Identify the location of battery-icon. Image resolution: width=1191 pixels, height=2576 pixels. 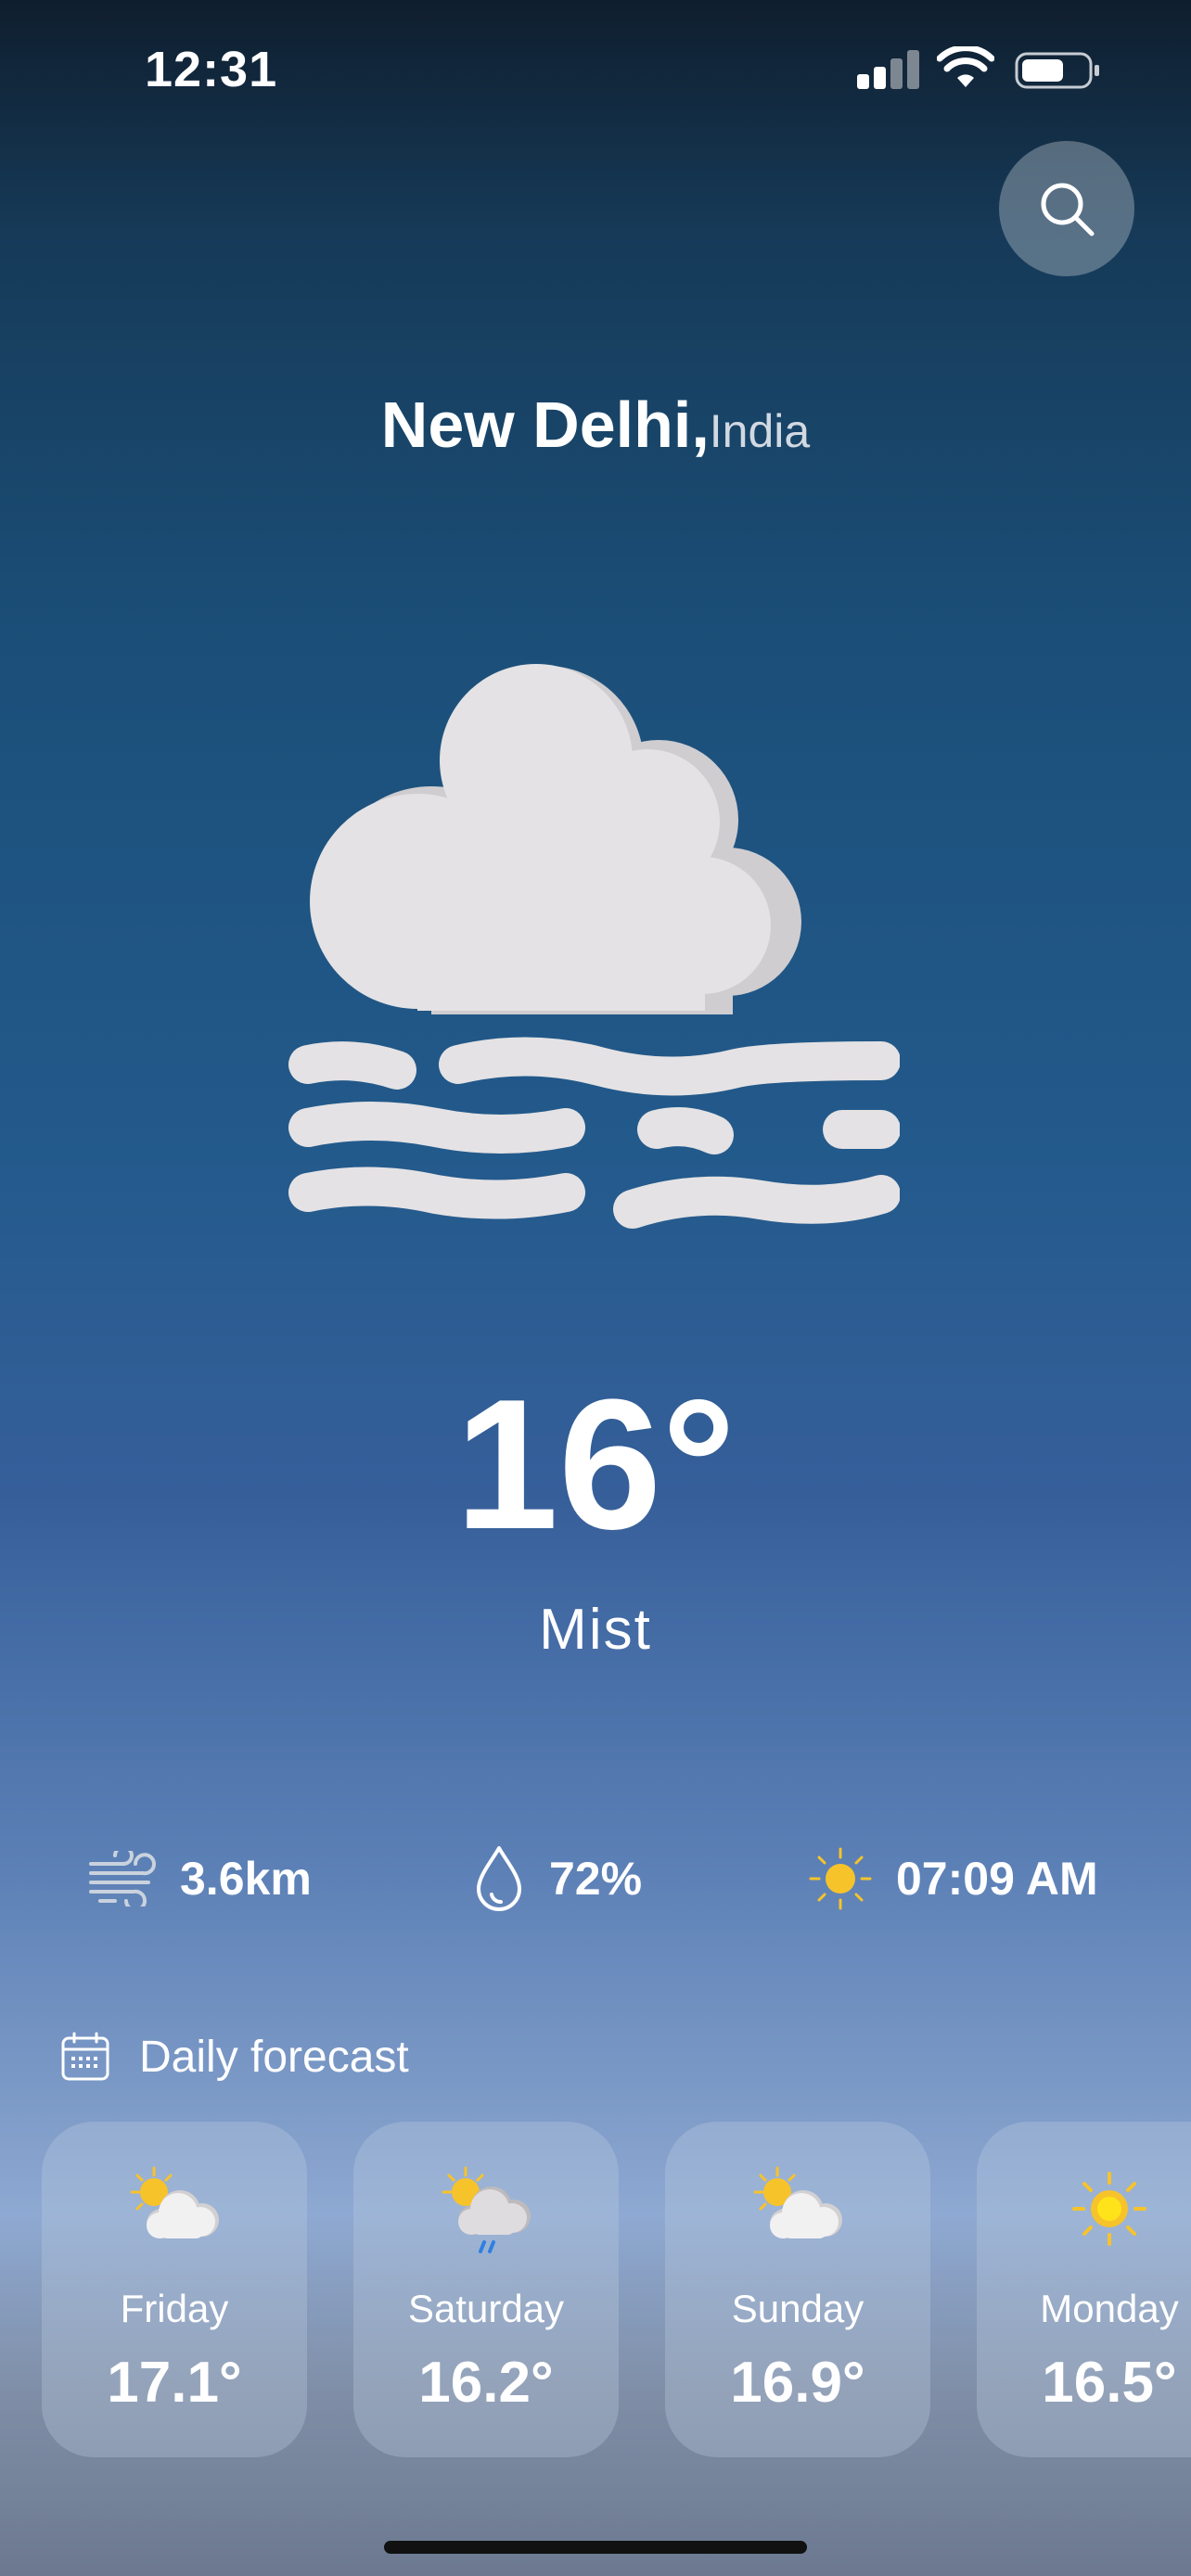
(1057, 71).